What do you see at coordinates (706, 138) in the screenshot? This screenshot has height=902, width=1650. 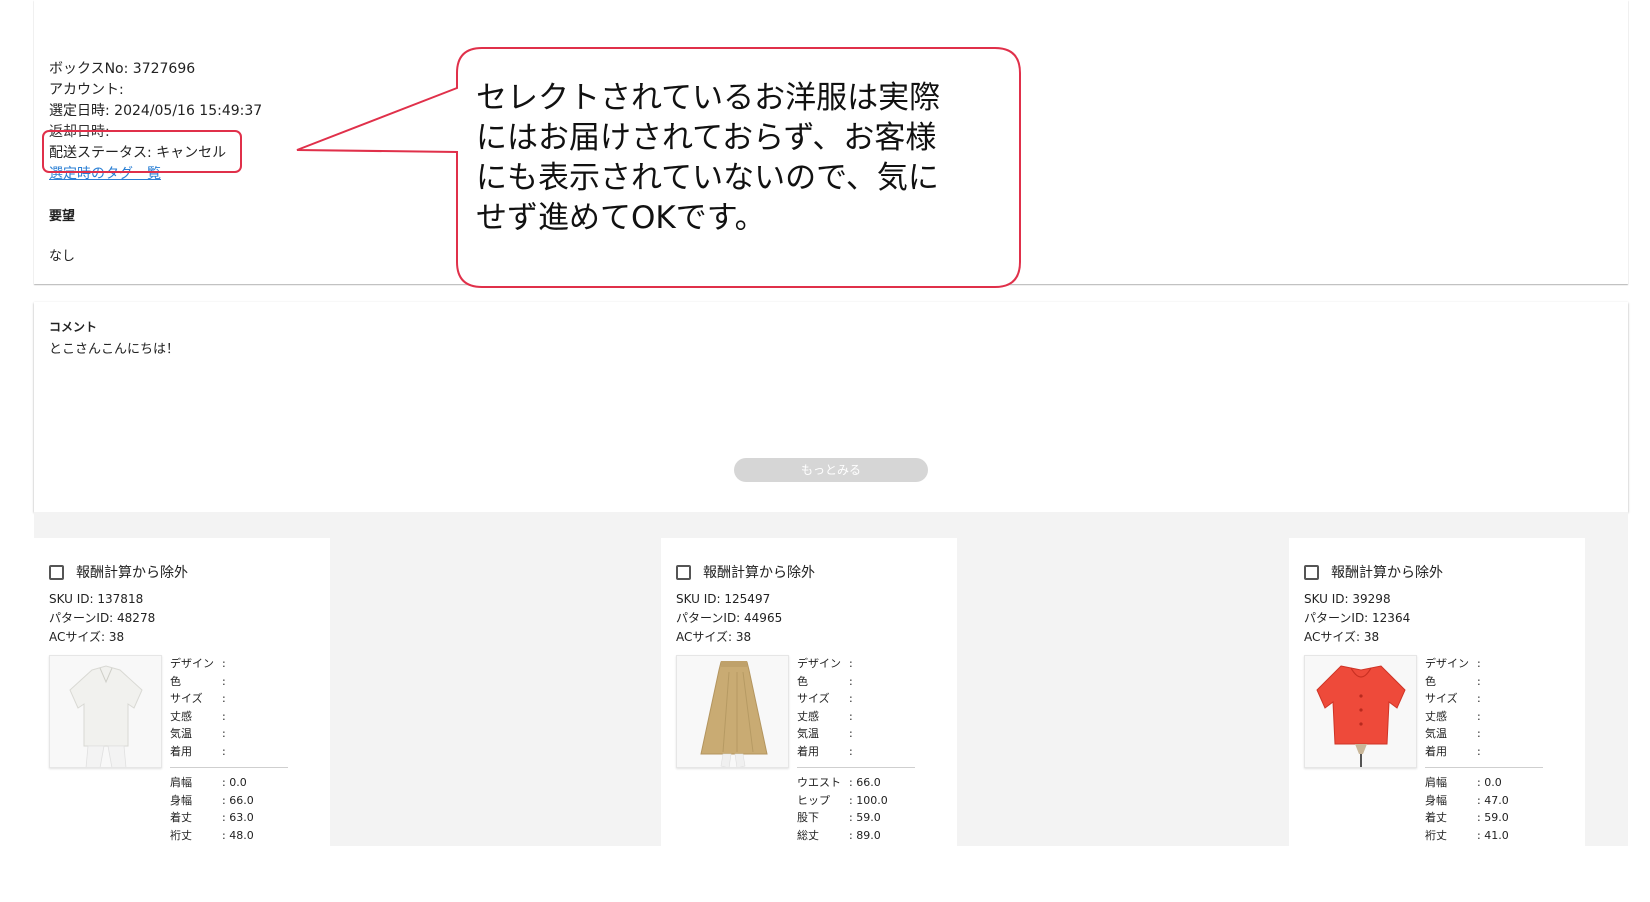 I see `callout-line: にはお届けされておらず、お客様` at bounding box center [706, 138].